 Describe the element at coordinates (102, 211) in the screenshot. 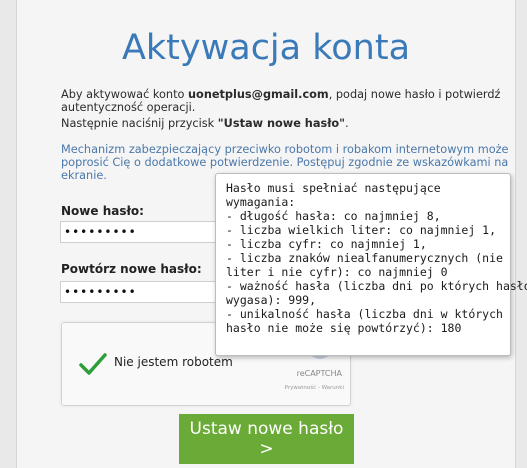

I see `new-password-label: Nowe hasło:` at that location.